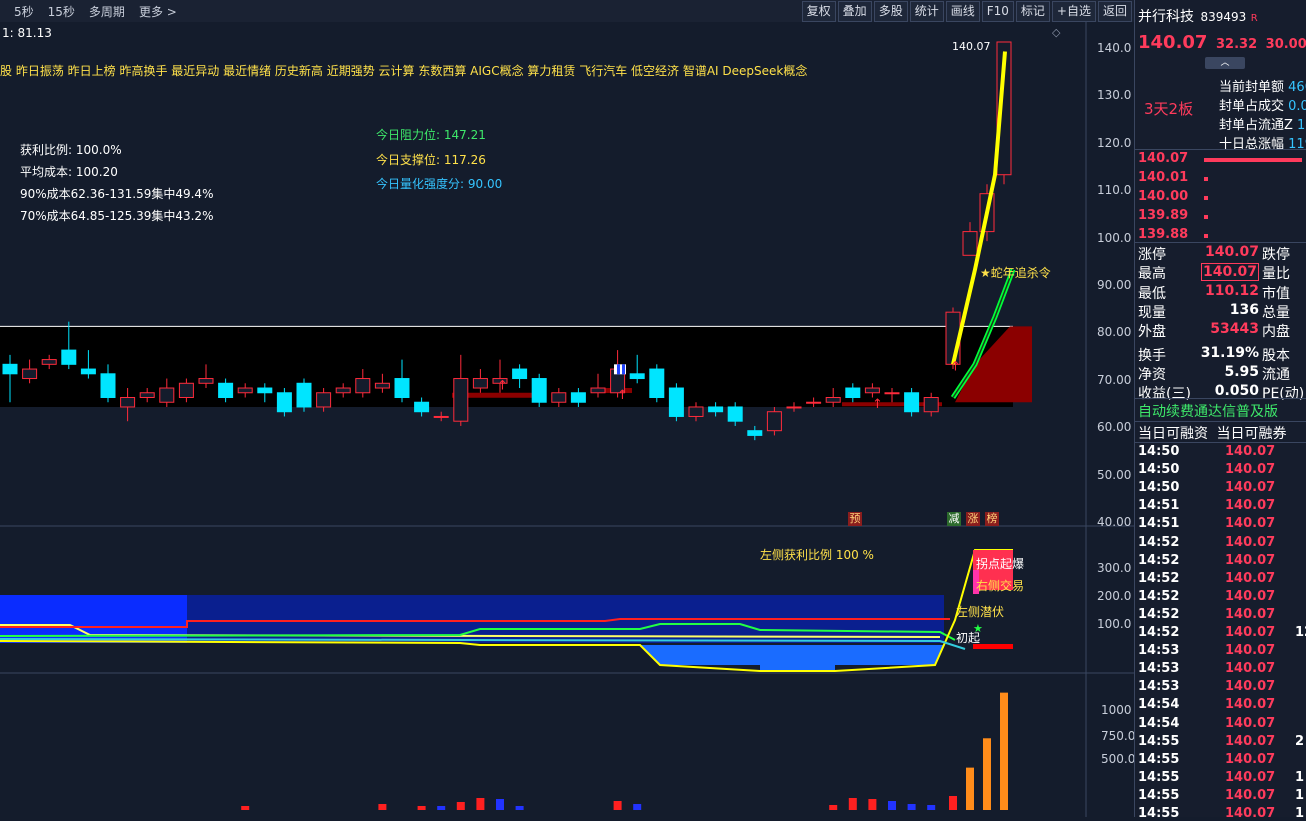 The image size is (1306, 821). I want to click on toolbar-button-3: 统计, so click(926, 11).